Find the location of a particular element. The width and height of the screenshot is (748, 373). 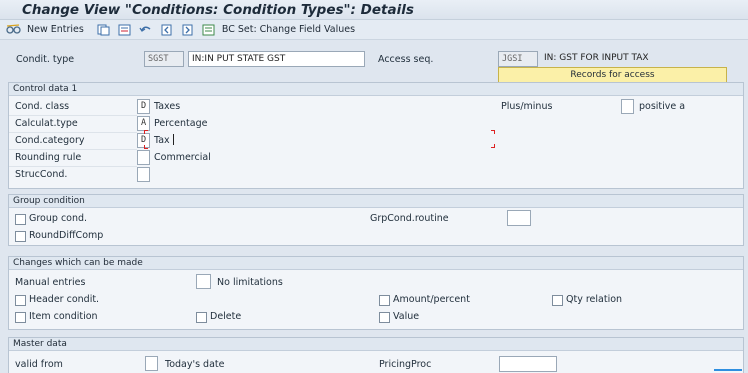

focus-marker-bottom is located at coordinates (146, 147).